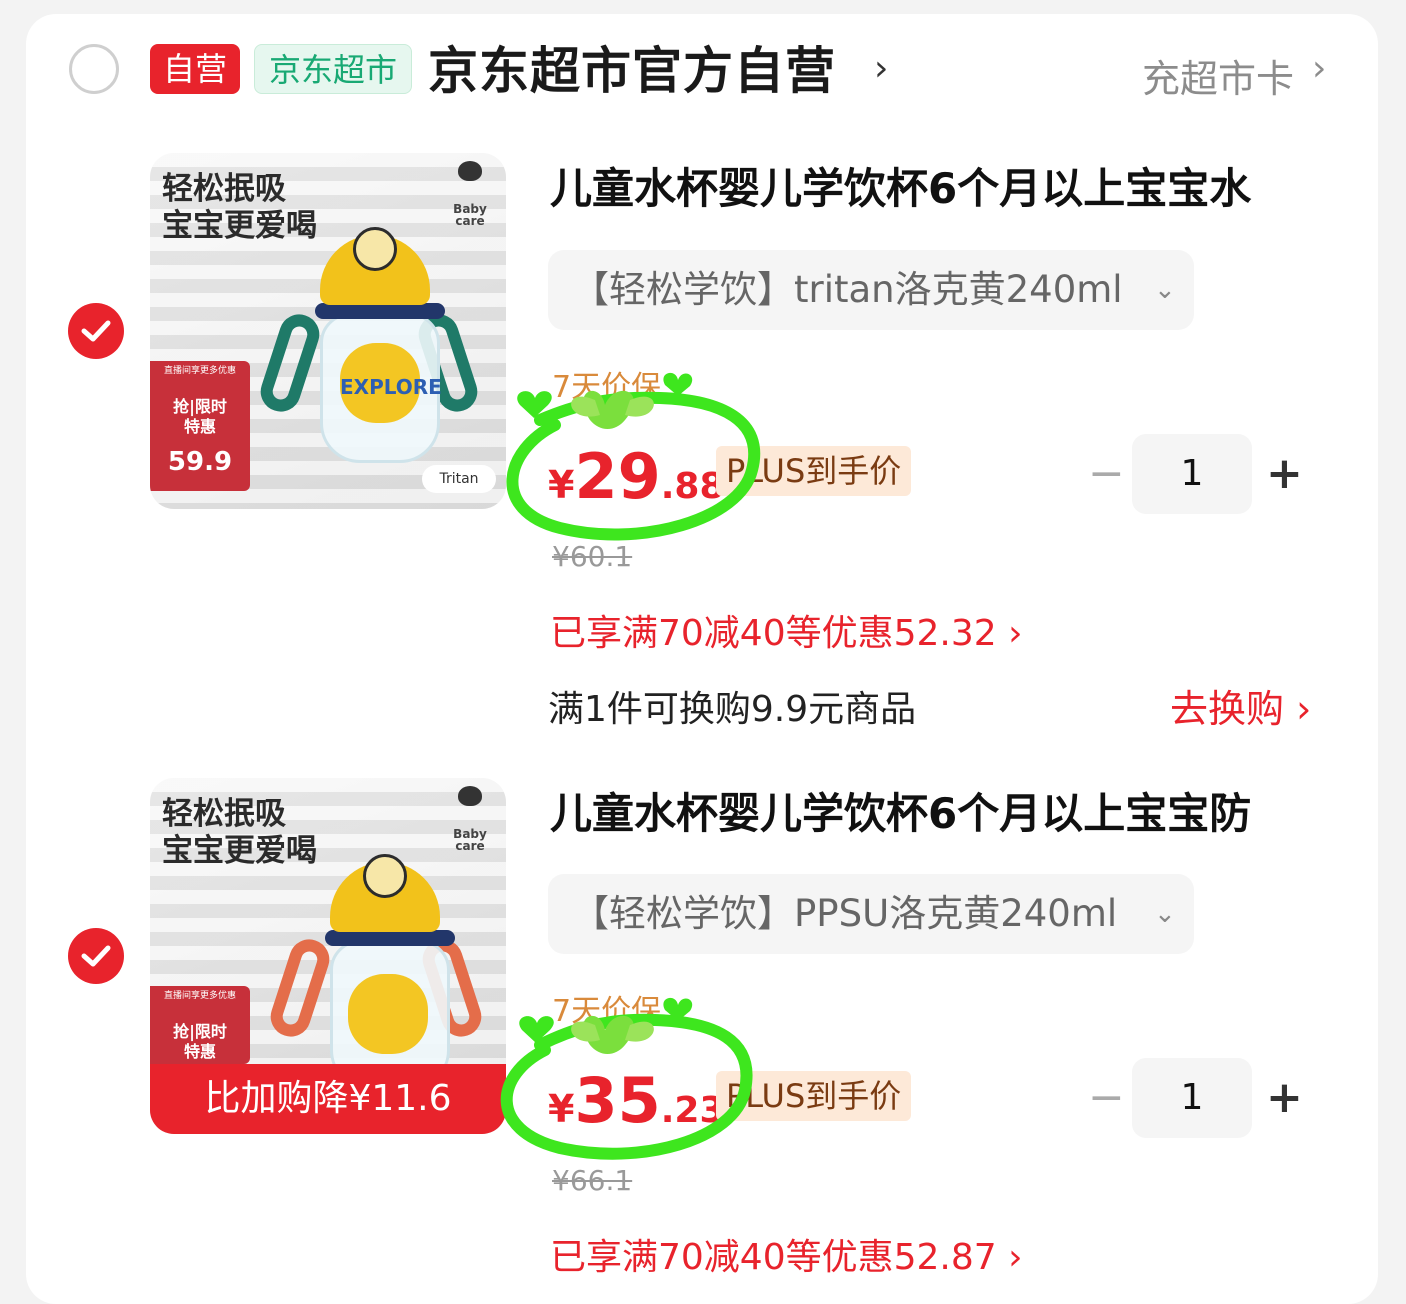 This screenshot has height=1304, width=1406. Describe the element at coordinates (881, 68) in the screenshot. I see `store-chevron-right-icon: ›` at that location.